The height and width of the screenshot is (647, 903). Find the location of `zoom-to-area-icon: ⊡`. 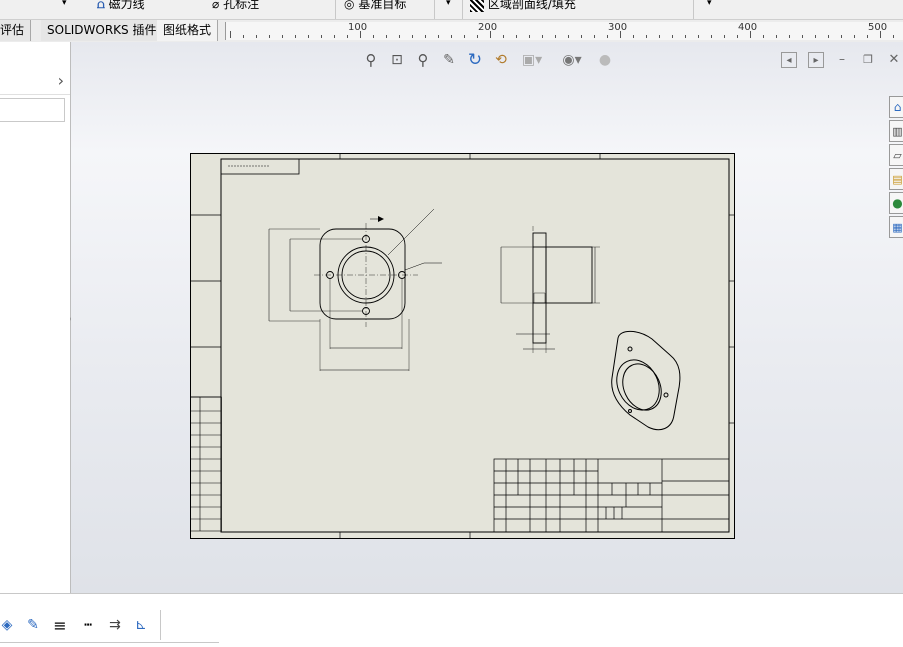

zoom-to-area-icon: ⊡ is located at coordinates (397, 60).